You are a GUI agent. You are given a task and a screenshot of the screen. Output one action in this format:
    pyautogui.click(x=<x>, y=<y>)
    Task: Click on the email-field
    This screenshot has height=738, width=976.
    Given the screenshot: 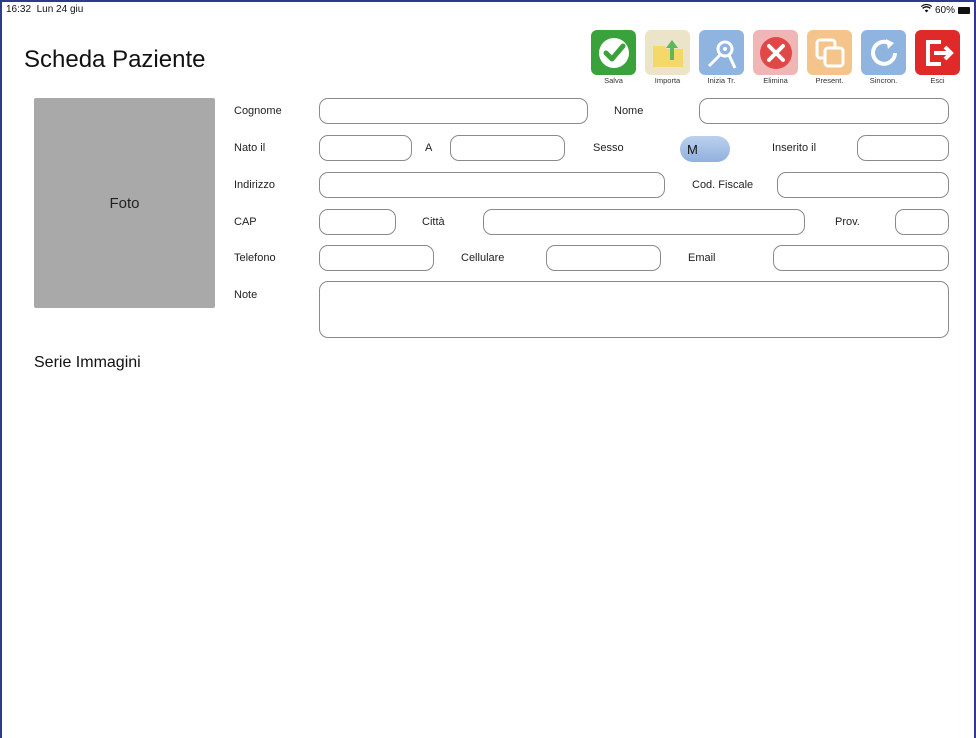 What is the action you would take?
    pyautogui.click(x=861, y=258)
    